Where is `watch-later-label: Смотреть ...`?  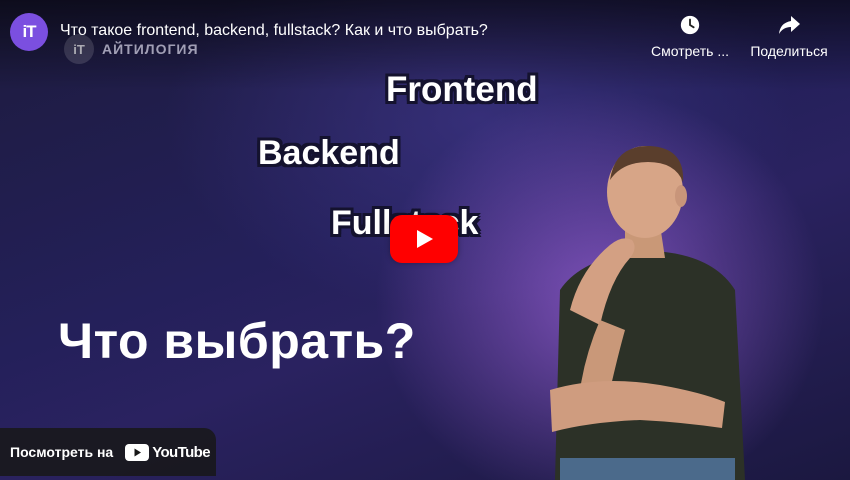
watch-later-label: Смотреть ... is located at coordinates (690, 51).